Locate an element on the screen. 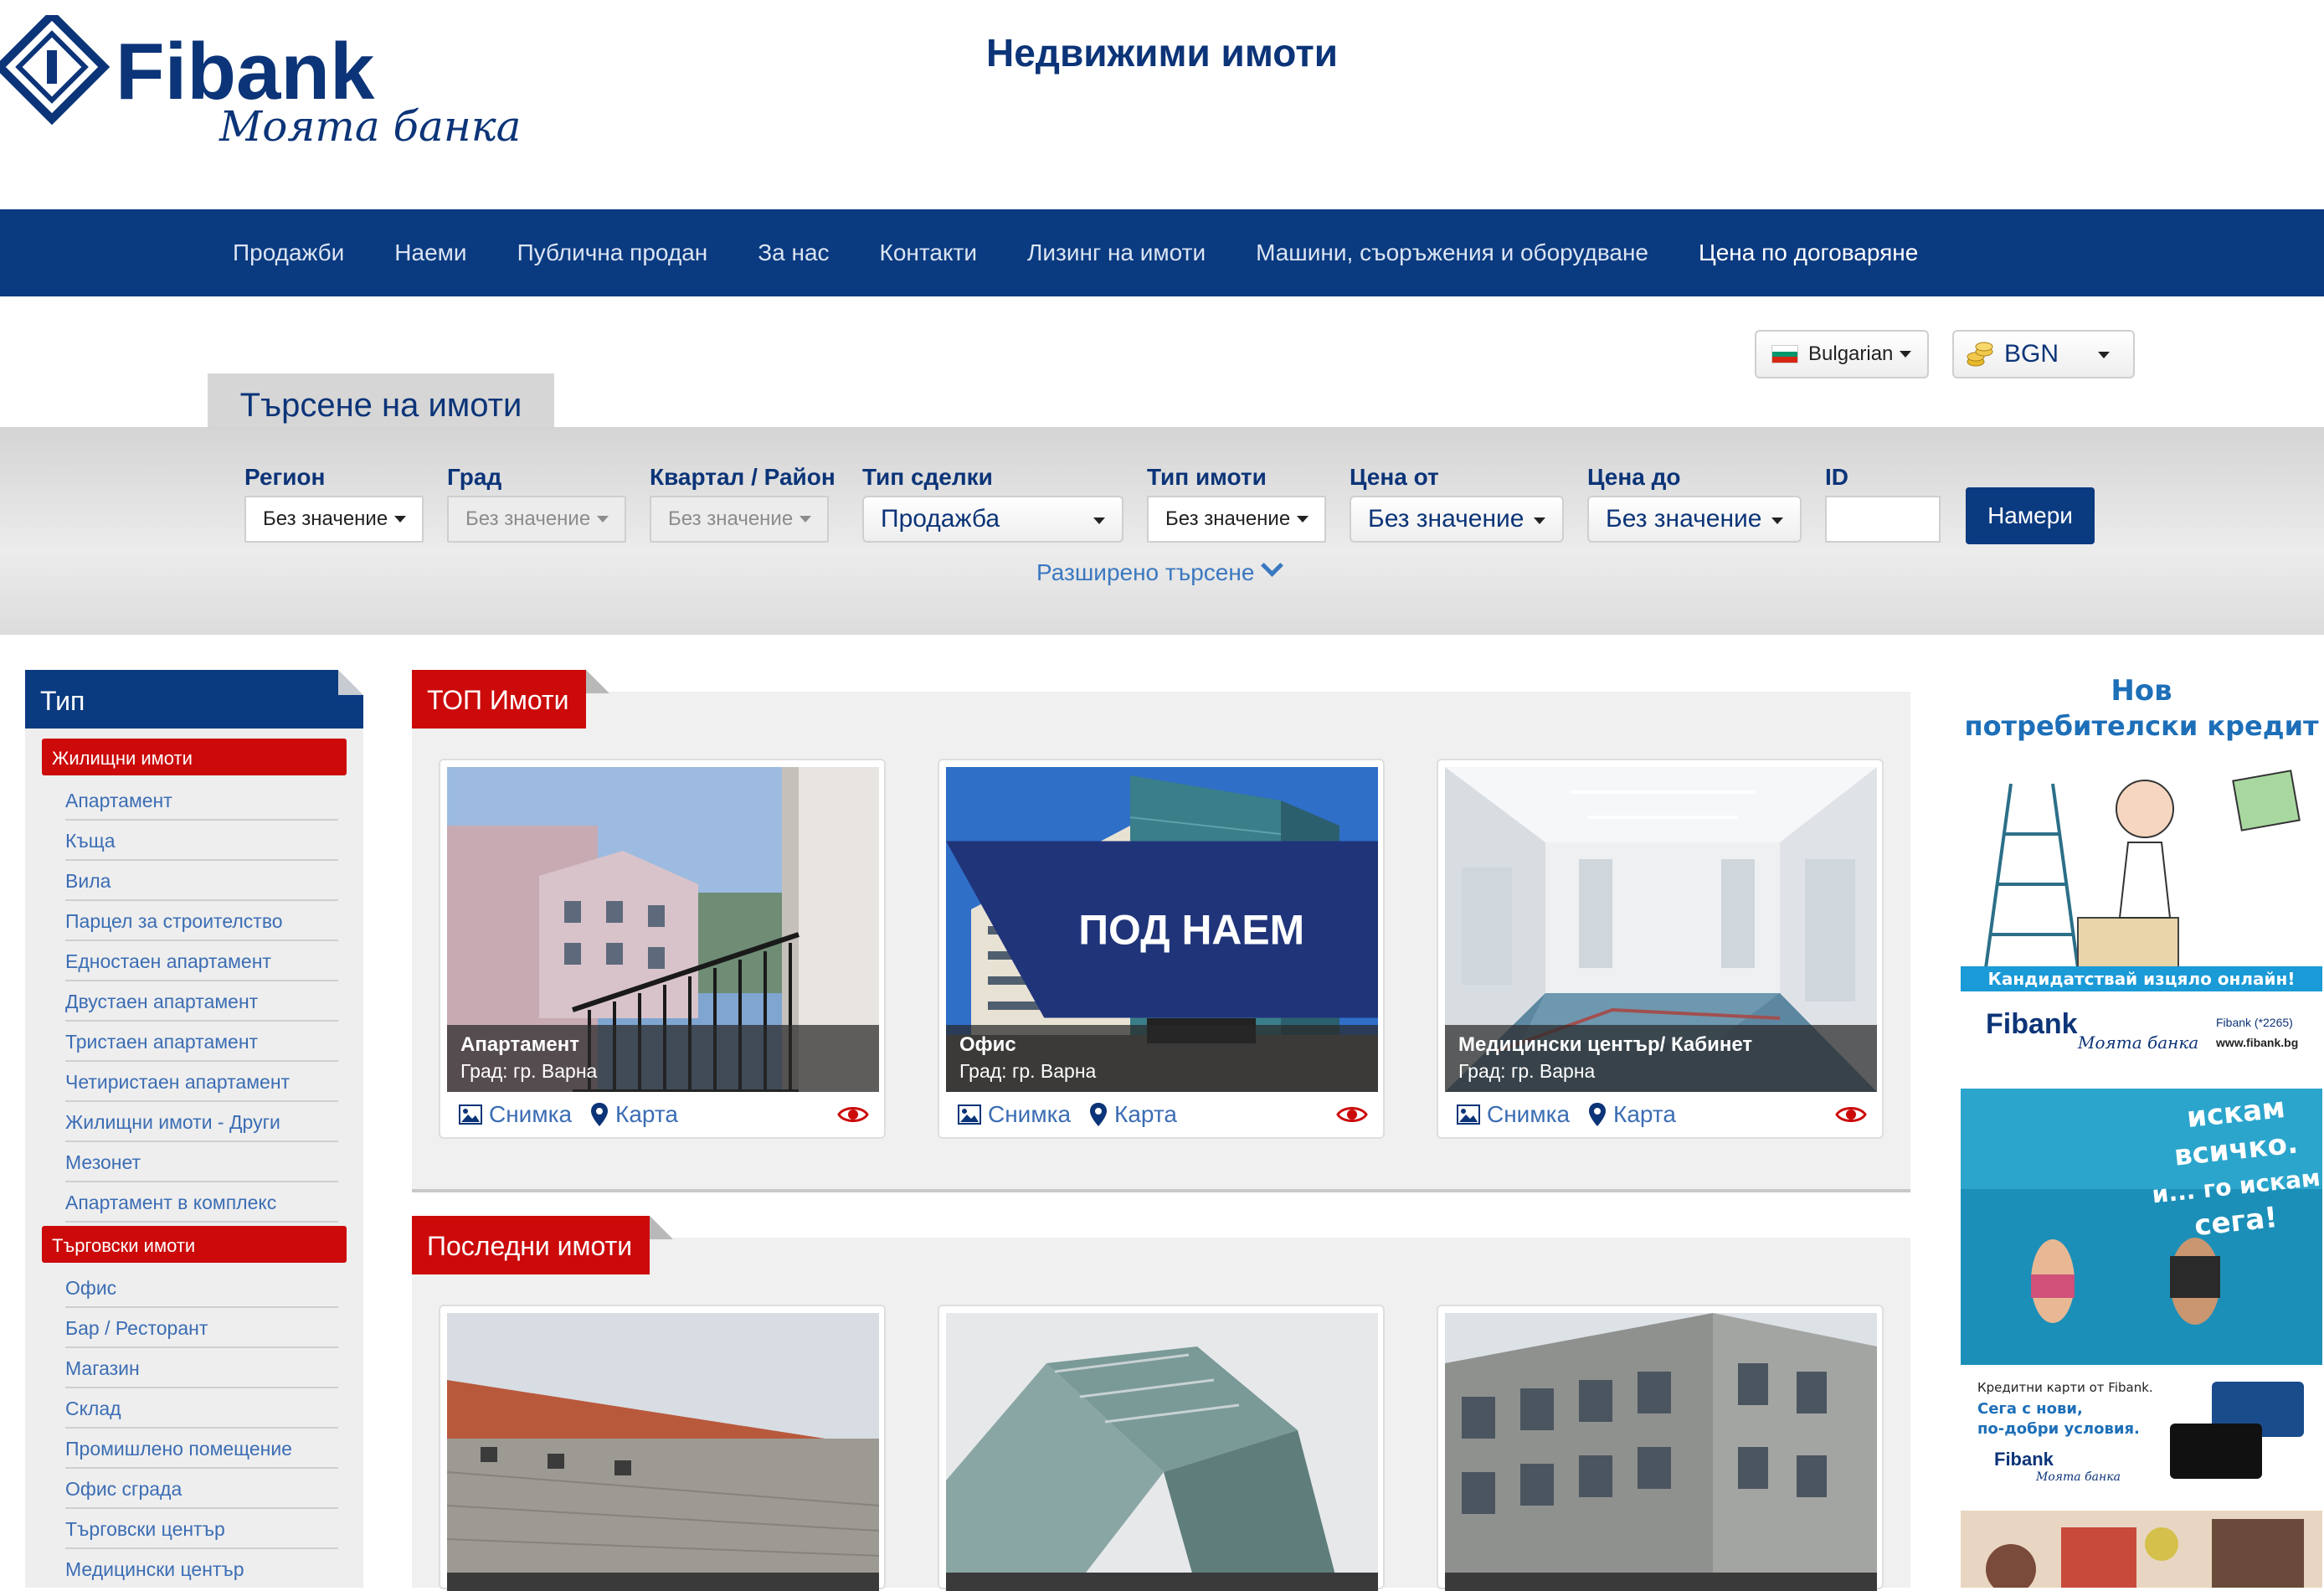 The image size is (2324, 1591). page-corner-decoration is located at coordinates (350, 682).